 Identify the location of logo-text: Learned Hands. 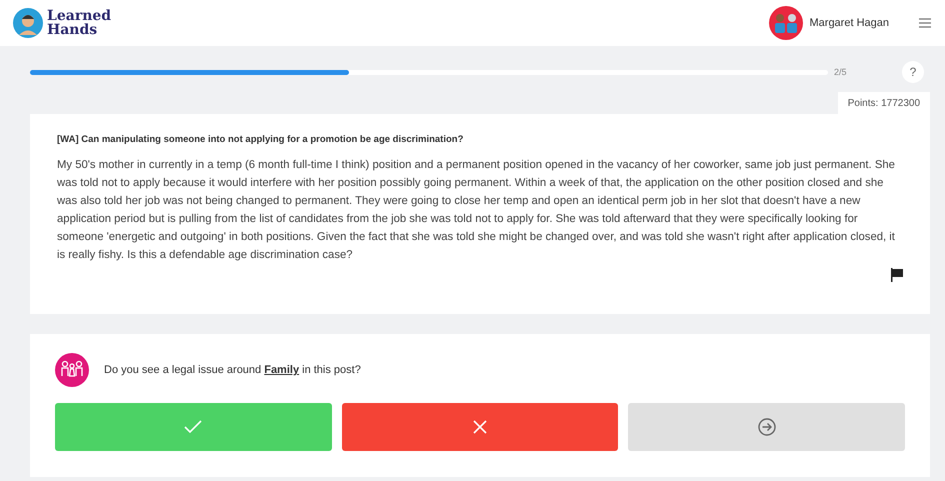
(92, 23).